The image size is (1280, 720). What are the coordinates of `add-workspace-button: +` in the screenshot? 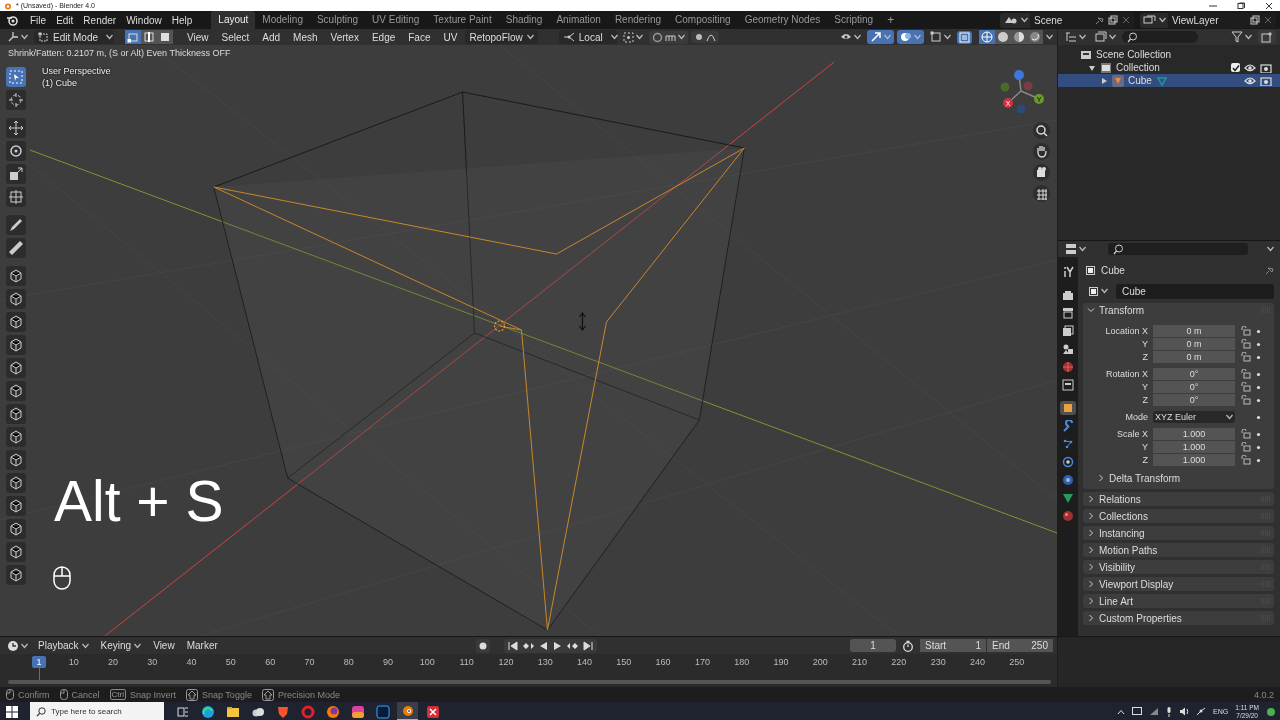 It's located at (891, 20).